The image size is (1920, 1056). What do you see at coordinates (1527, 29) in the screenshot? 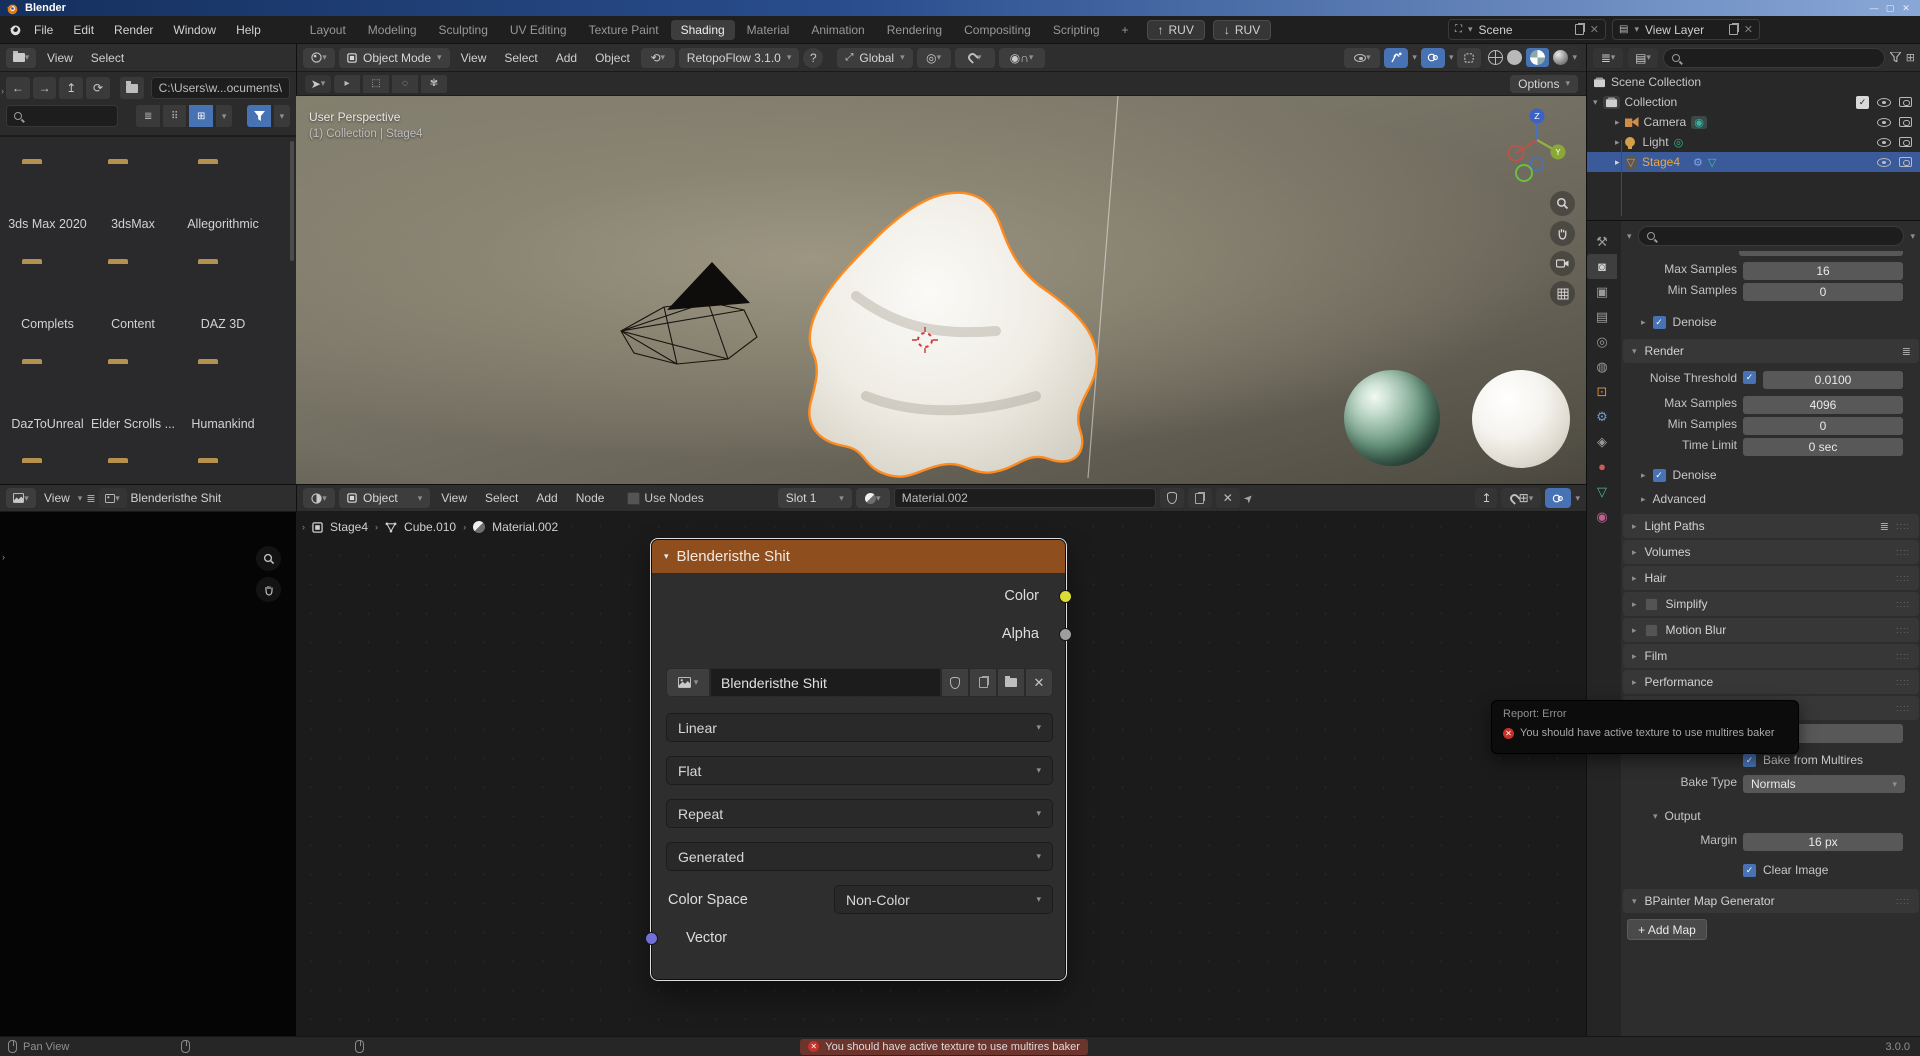
I see `scene-selector: ⛶ ▾ Scene ✕` at bounding box center [1527, 29].